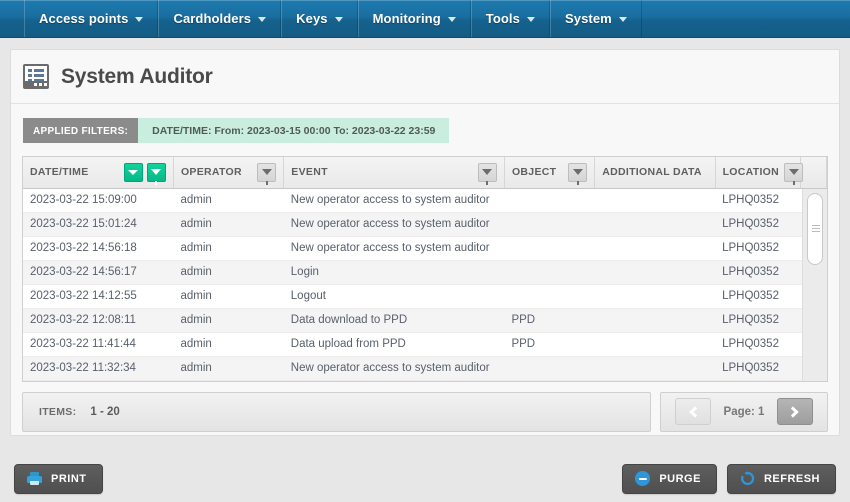  I want to click on cell-datetime: 2023-03-22 15:09:00, so click(98, 200).